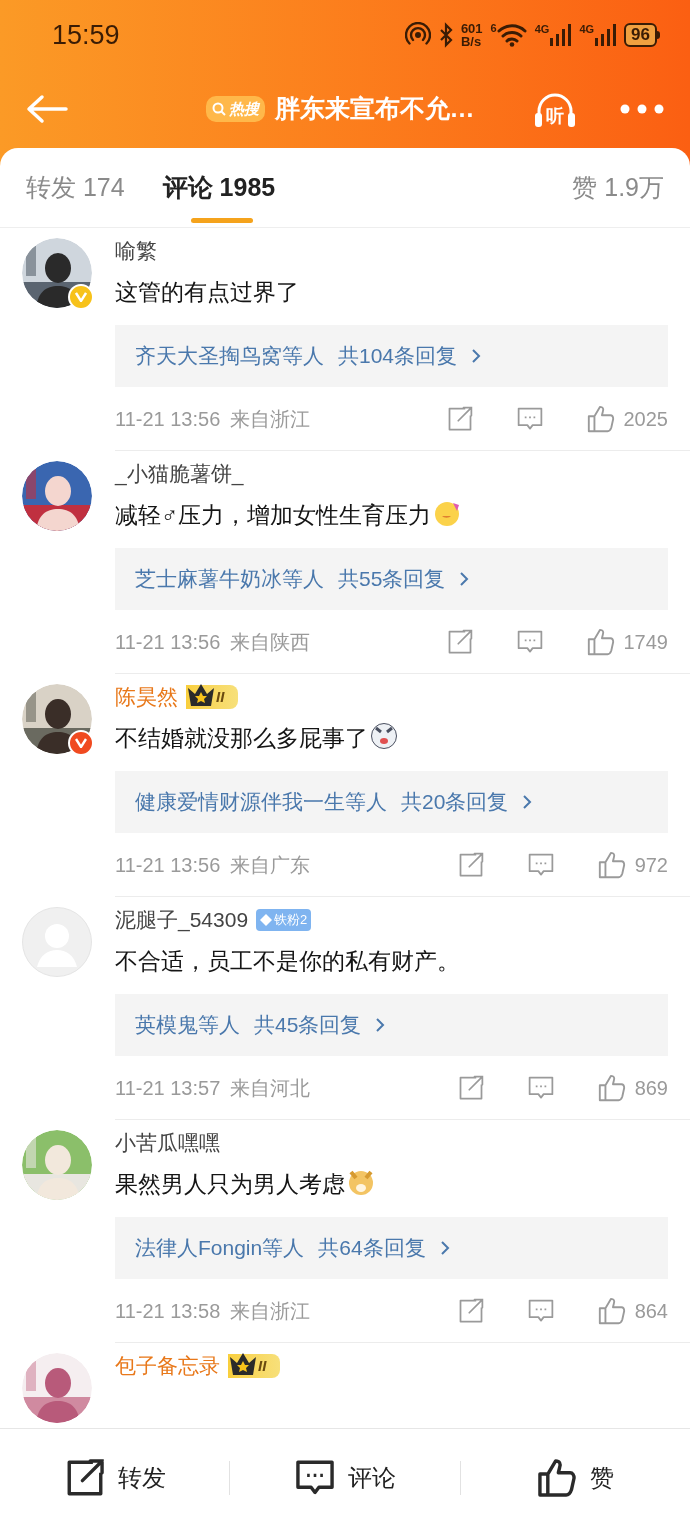 The height and width of the screenshot is (1527, 690). I want to click on search-icon, so click(218, 109).